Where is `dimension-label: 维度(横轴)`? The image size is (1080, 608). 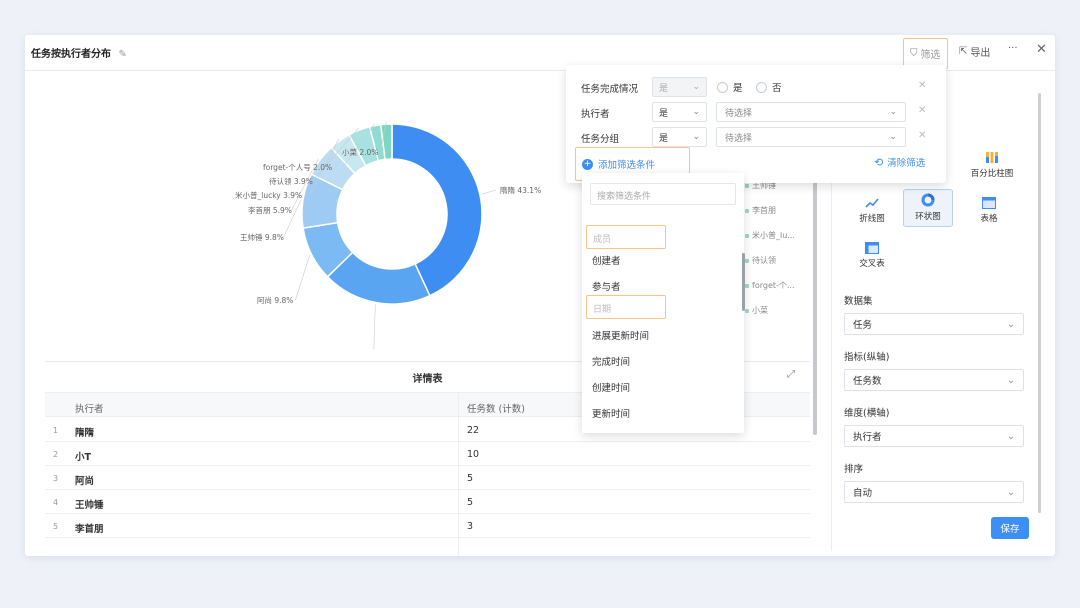
dimension-label: 维度(横轴) is located at coordinates (867, 413).